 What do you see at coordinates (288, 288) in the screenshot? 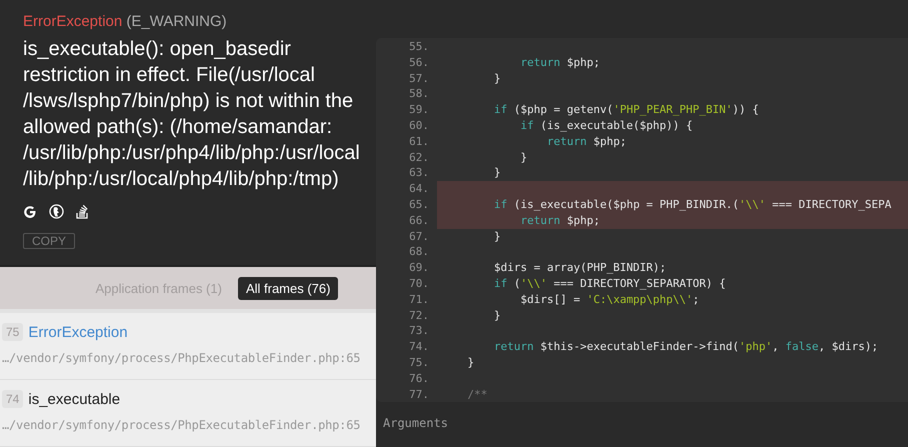
I see `frame-filter-tab: All frames (76)` at bounding box center [288, 288].